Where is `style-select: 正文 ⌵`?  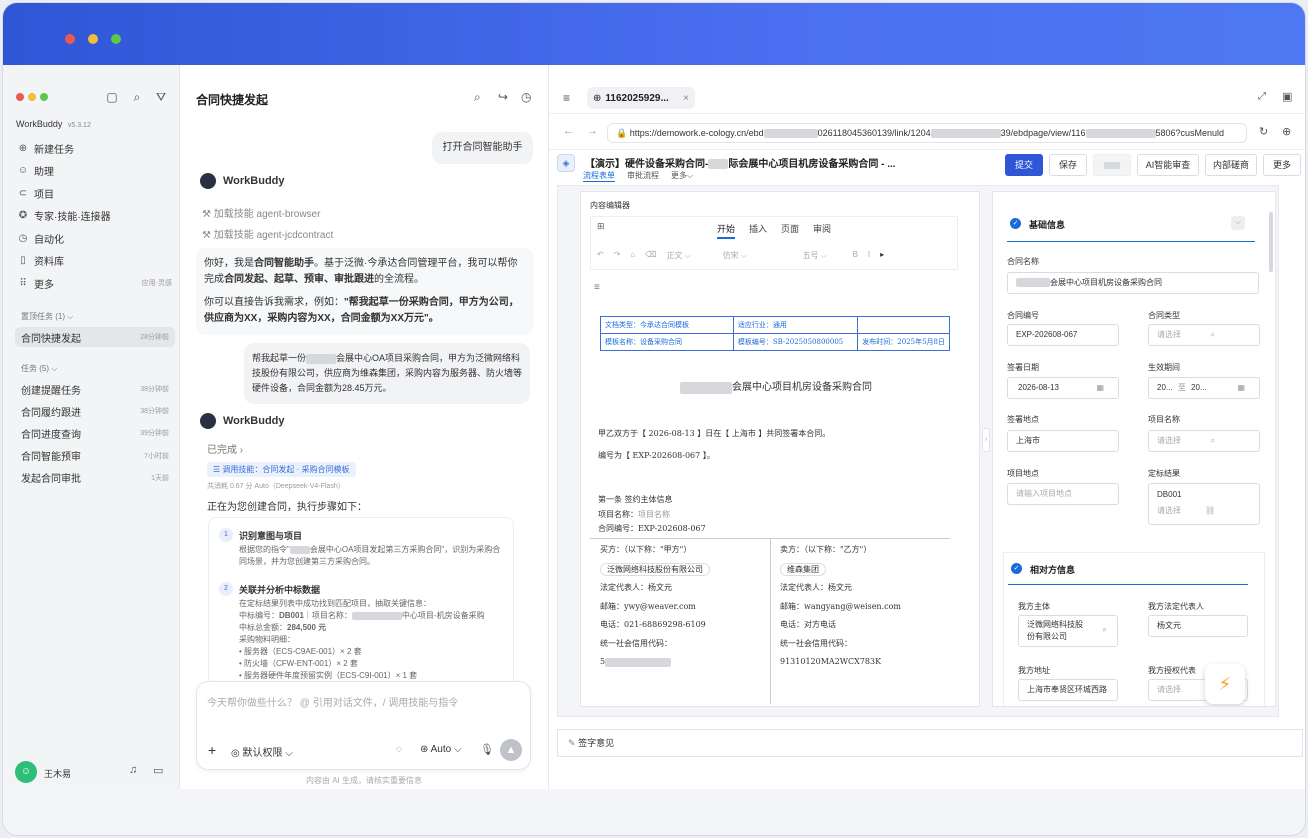
style-select: 正文 ⌵ is located at coordinates (690, 255).